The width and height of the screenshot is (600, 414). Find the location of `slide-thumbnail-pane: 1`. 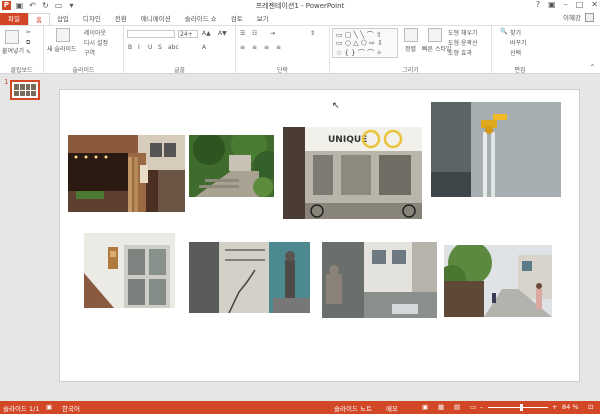

slide-thumbnail-pane: 1 is located at coordinates (23, 238).